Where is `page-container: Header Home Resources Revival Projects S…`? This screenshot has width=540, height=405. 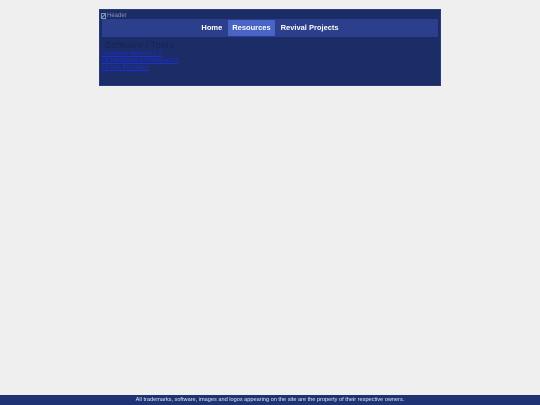 page-container: Header Home Resources Revival Projects S… is located at coordinates (270, 47).